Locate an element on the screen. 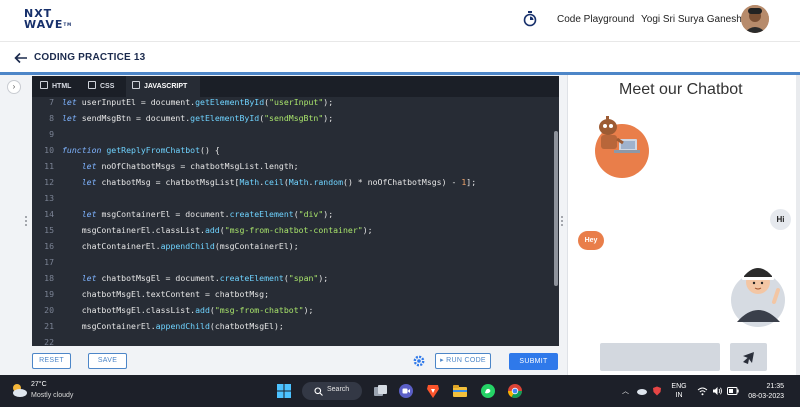 This screenshot has height=407, width=800. collapse-sidebar-button: › is located at coordinates (14, 87).